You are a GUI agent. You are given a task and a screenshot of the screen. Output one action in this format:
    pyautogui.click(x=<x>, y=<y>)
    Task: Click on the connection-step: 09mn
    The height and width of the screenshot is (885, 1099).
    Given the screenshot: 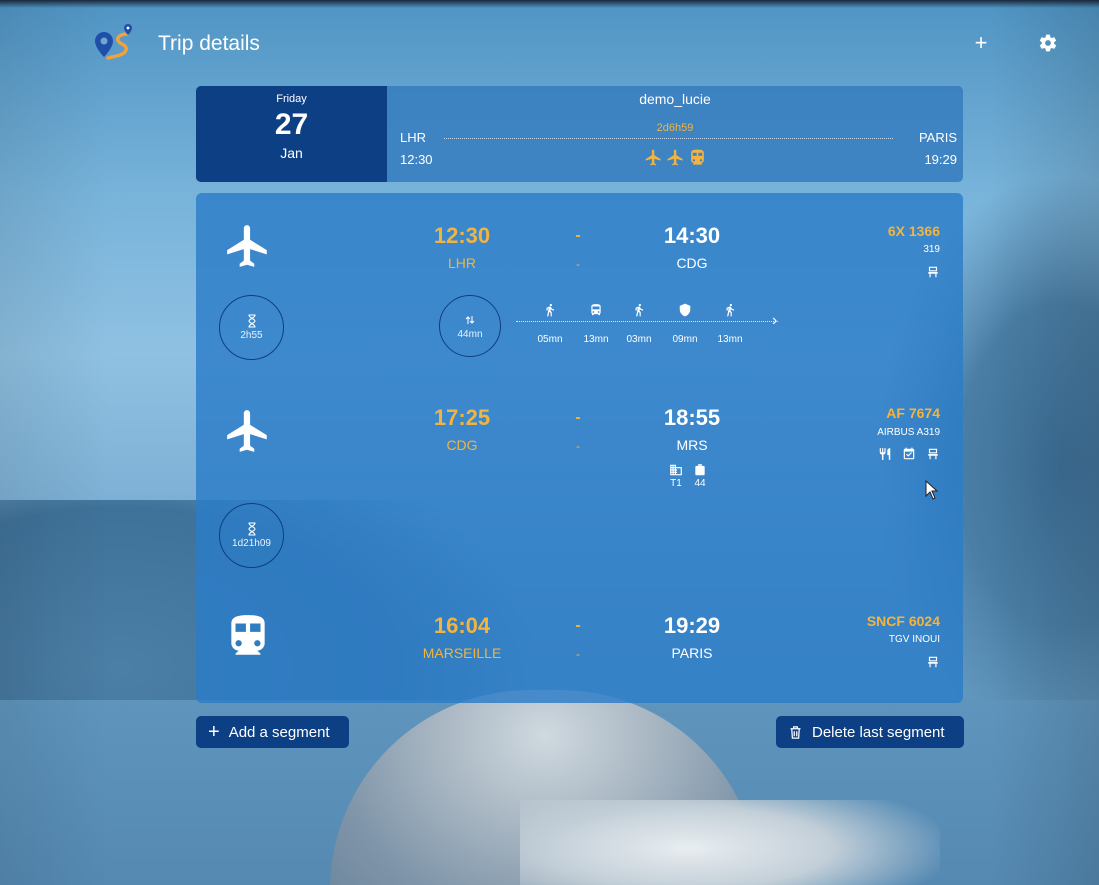 What is the action you would take?
    pyautogui.click(x=685, y=324)
    